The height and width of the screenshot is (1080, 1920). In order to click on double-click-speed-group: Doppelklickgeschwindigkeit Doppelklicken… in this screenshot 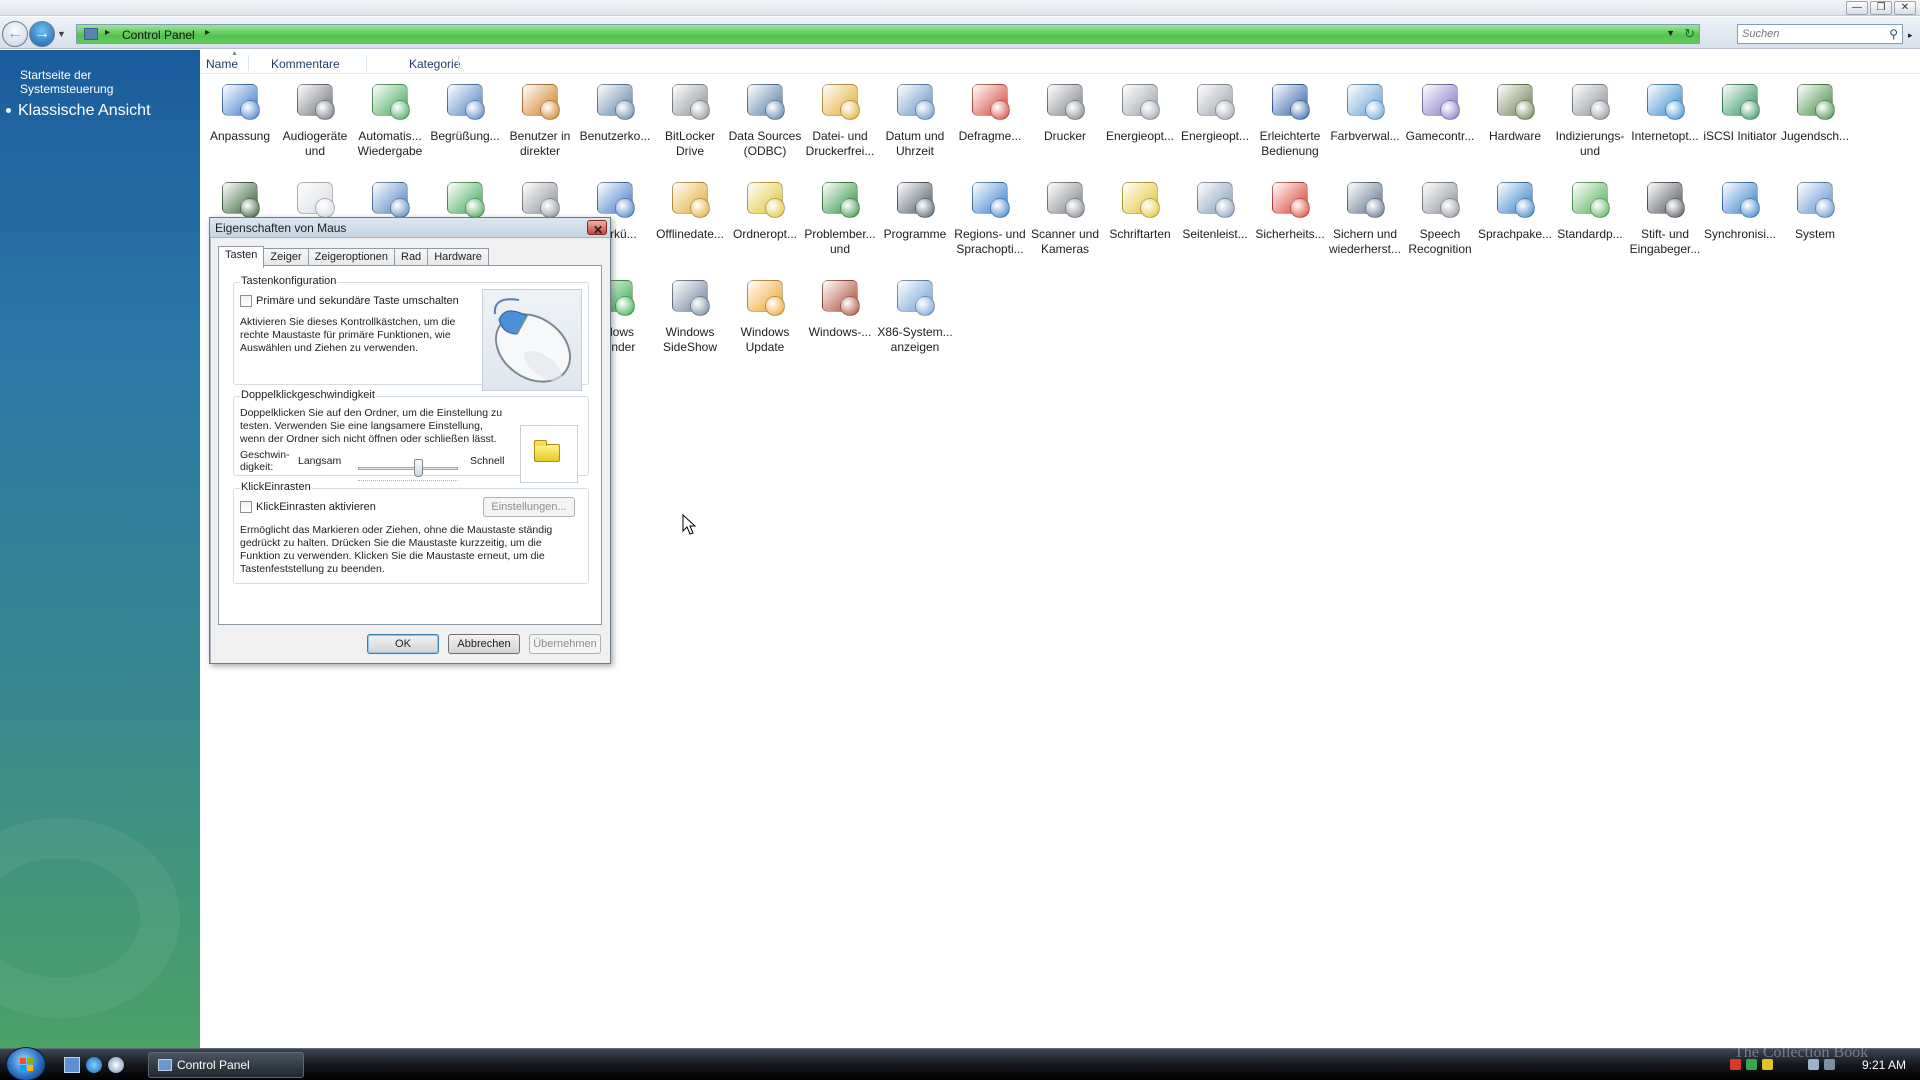, I will do `click(411, 436)`.